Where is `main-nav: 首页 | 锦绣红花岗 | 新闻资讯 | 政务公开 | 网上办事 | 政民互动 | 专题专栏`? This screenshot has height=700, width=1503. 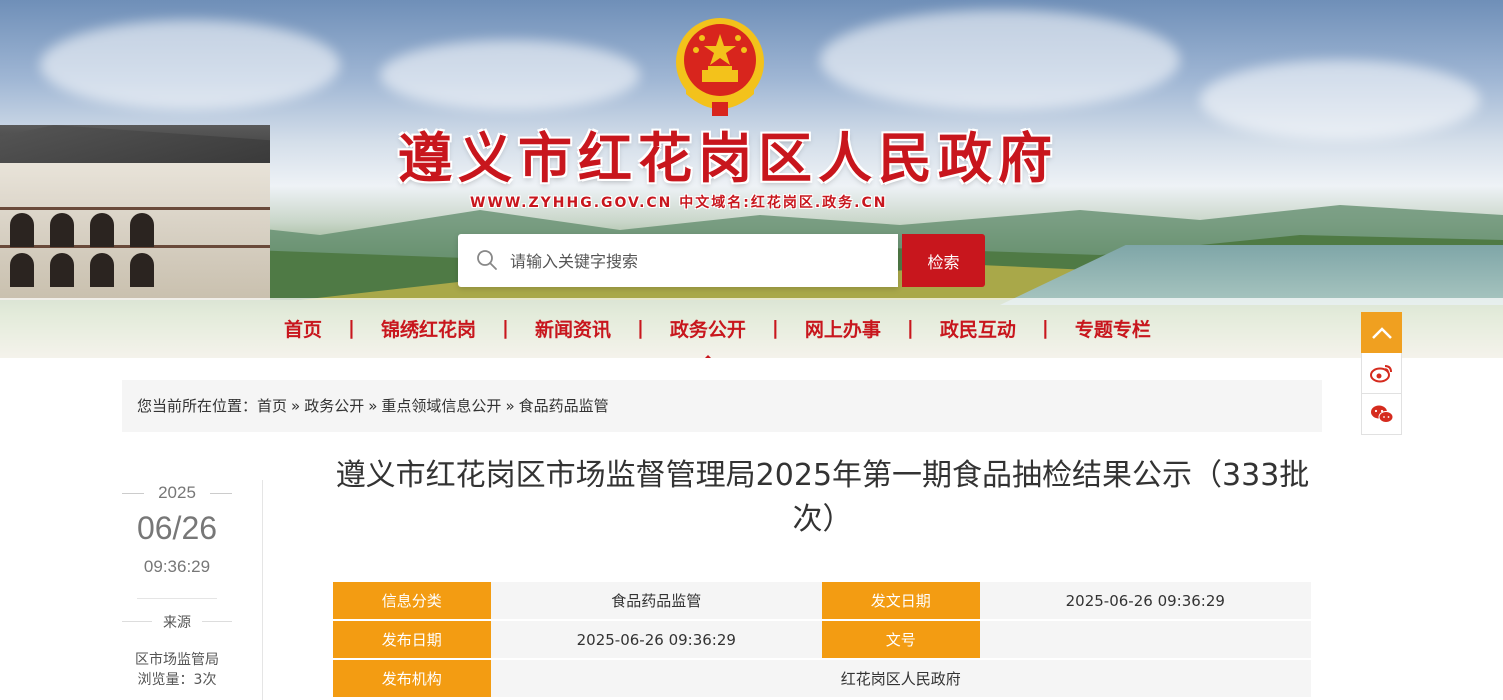 main-nav: 首页 | 锦绣红花岗 | 新闻资讯 | 政务公开 | 网上办事 | 政民互动 | 专题专栏 is located at coordinates (751, 328).